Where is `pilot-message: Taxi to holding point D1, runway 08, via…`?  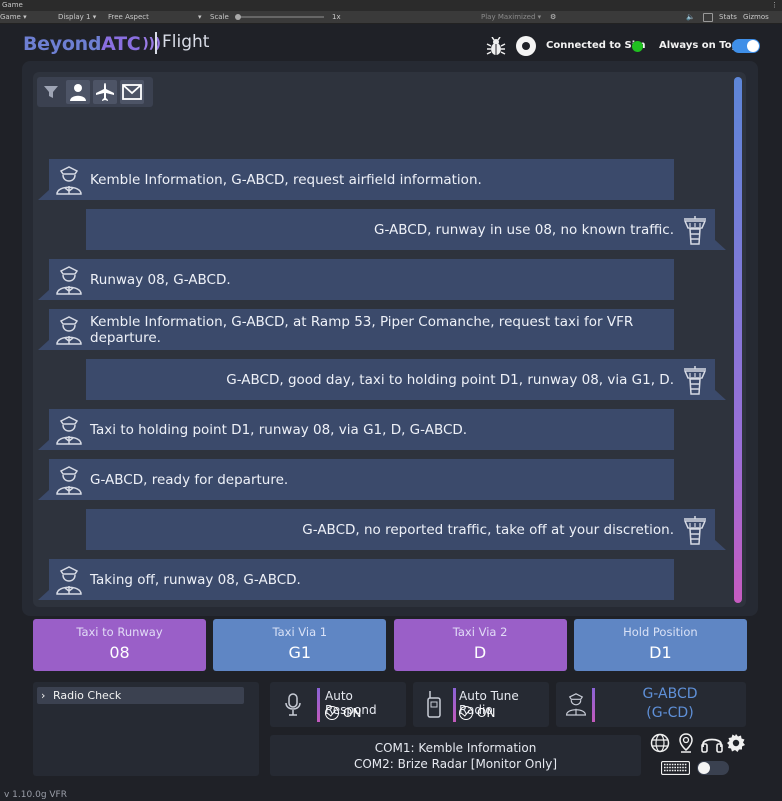 pilot-message: Taxi to holding point D1, runway 08, via… is located at coordinates (356, 429).